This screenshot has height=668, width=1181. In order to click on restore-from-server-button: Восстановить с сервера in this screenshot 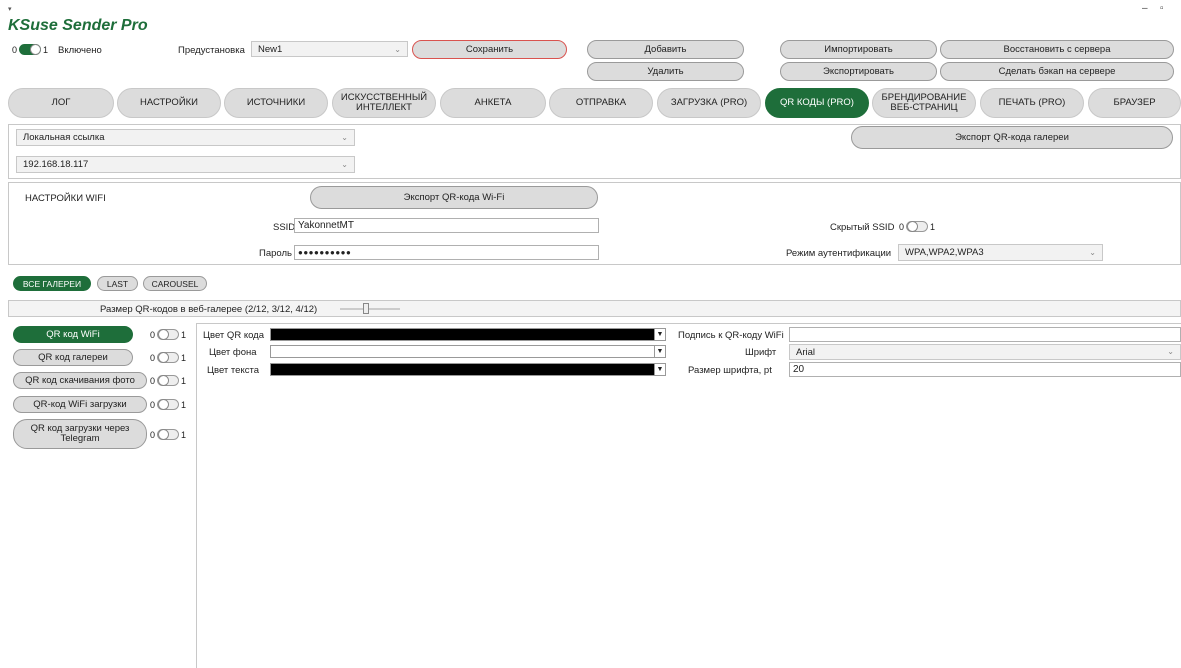, I will do `click(1057, 49)`.